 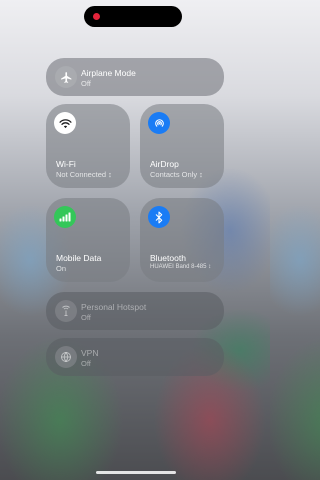 I want to click on dynamic-island, so click(x=133, y=16).